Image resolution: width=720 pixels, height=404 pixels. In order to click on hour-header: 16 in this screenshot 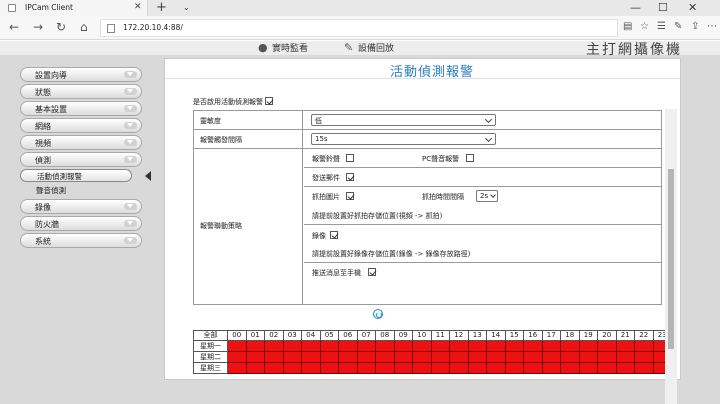, I will do `click(533, 335)`.